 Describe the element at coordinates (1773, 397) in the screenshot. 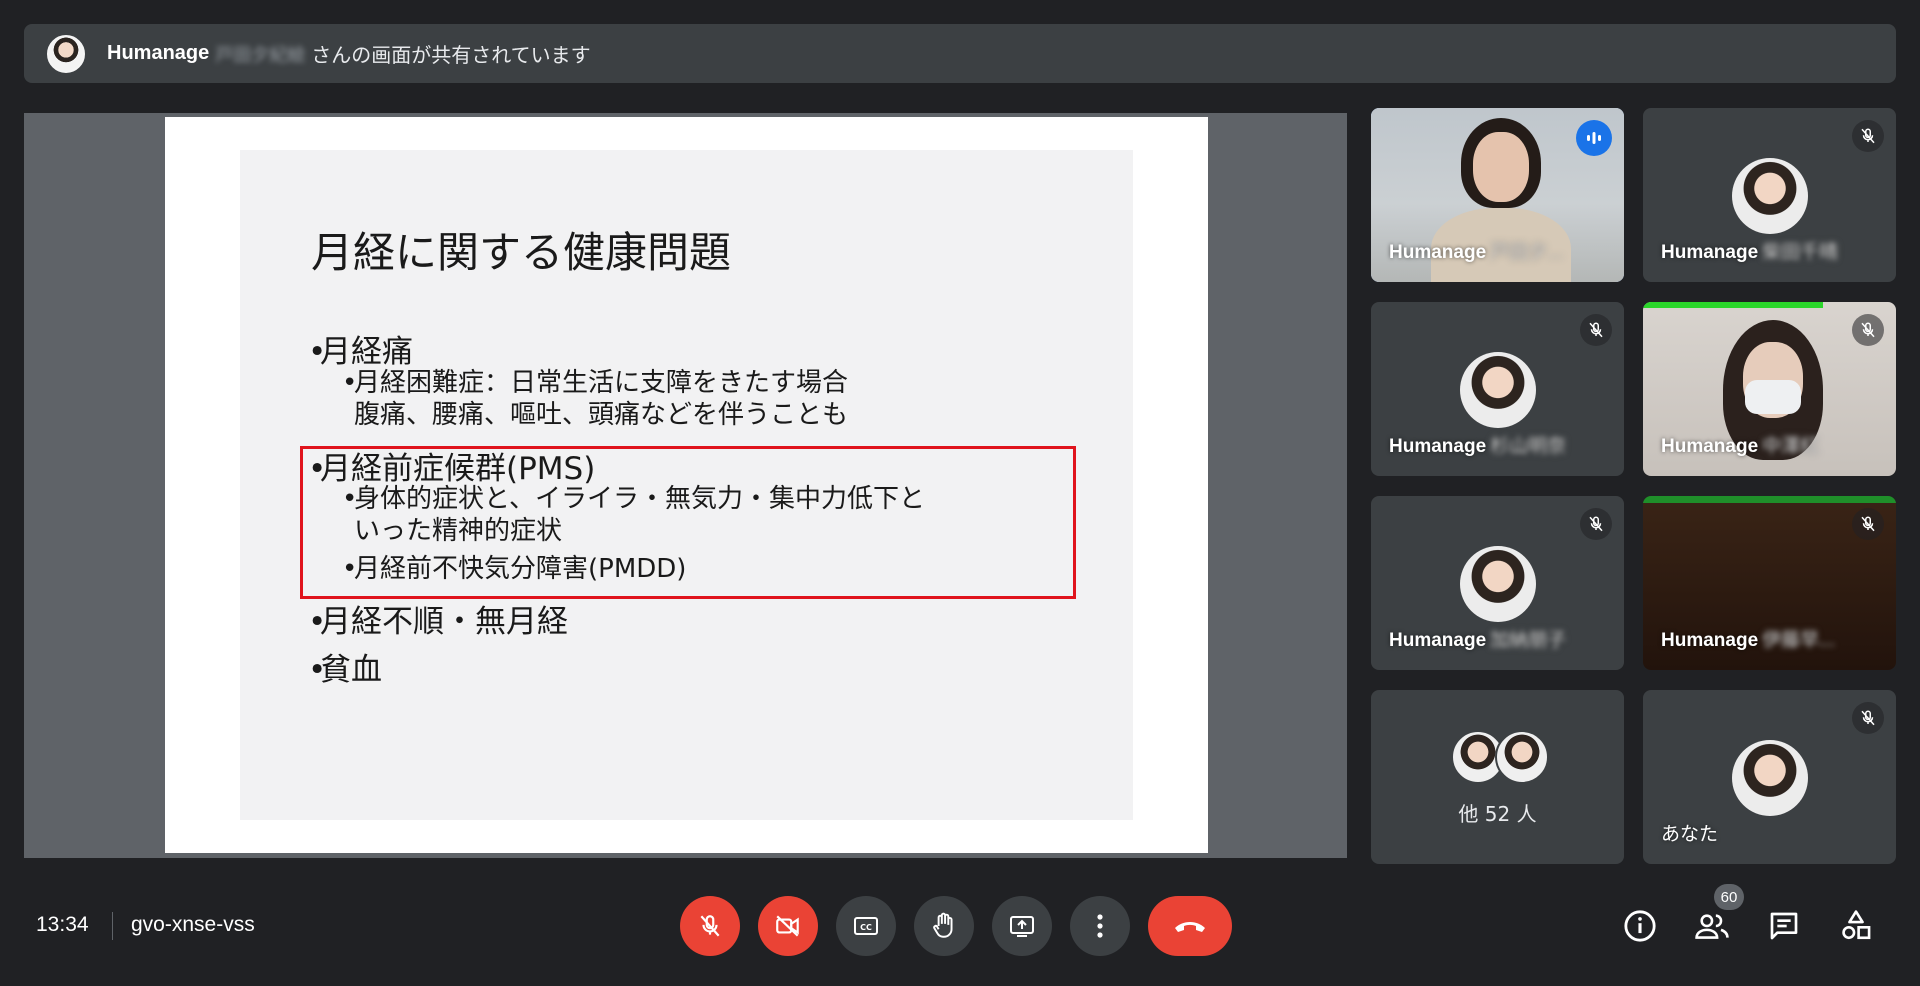

I see `participant-mask` at that location.